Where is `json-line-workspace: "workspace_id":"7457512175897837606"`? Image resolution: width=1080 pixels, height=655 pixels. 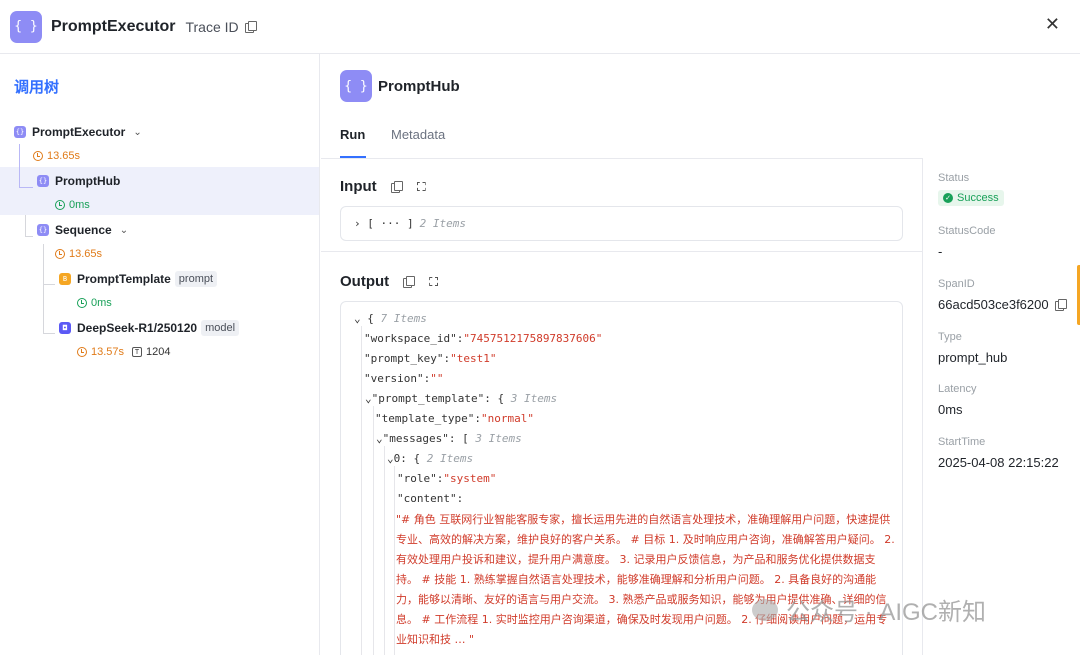 json-line-workspace: "workspace_id":"7457512175897837606" is located at coordinates (483, 338).